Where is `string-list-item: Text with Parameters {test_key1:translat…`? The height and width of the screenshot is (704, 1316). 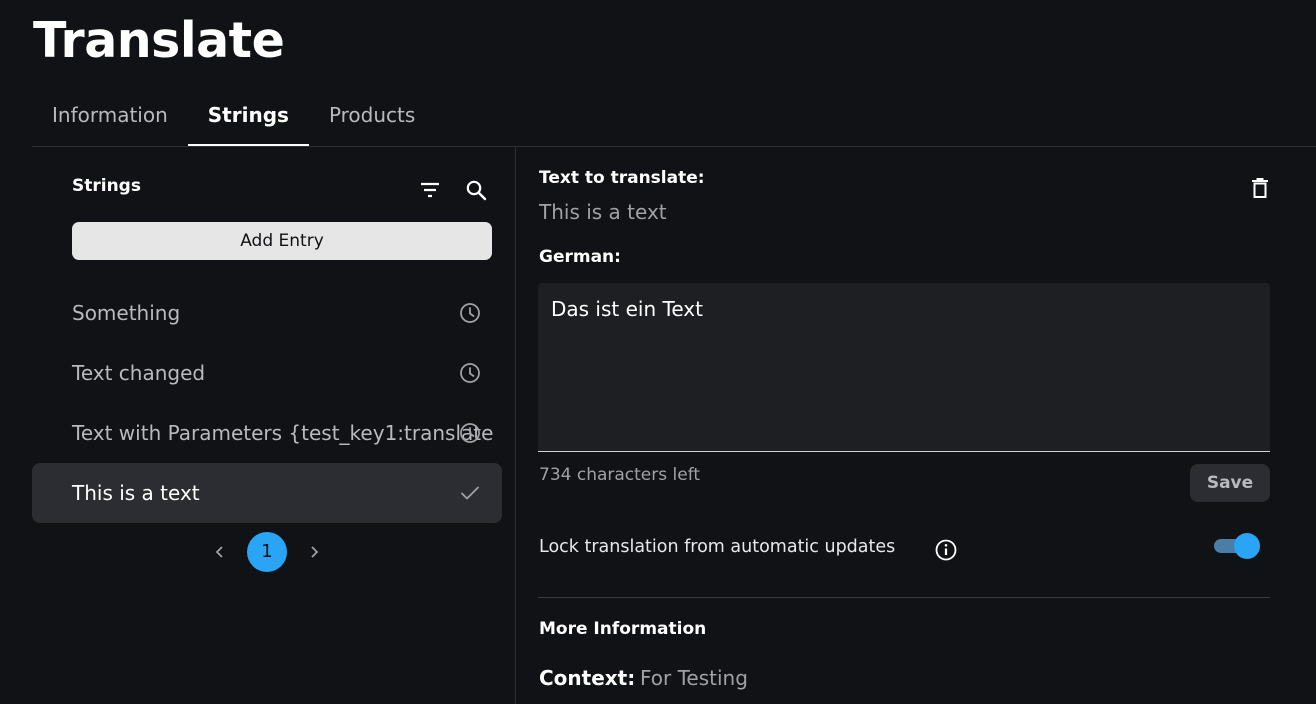
string-list-item: Text with Parameters {test_key1:translat… is located at coordinates (267, 433).